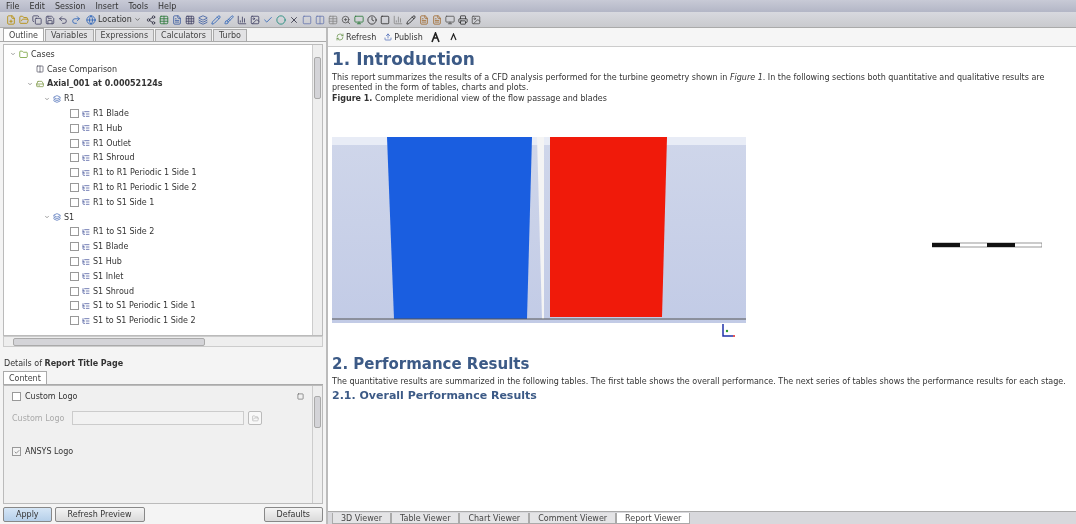  What do you see at coordinates (340, 37) in the screenshot?
I see `refresh-icon` at bounding box center [340, 37].